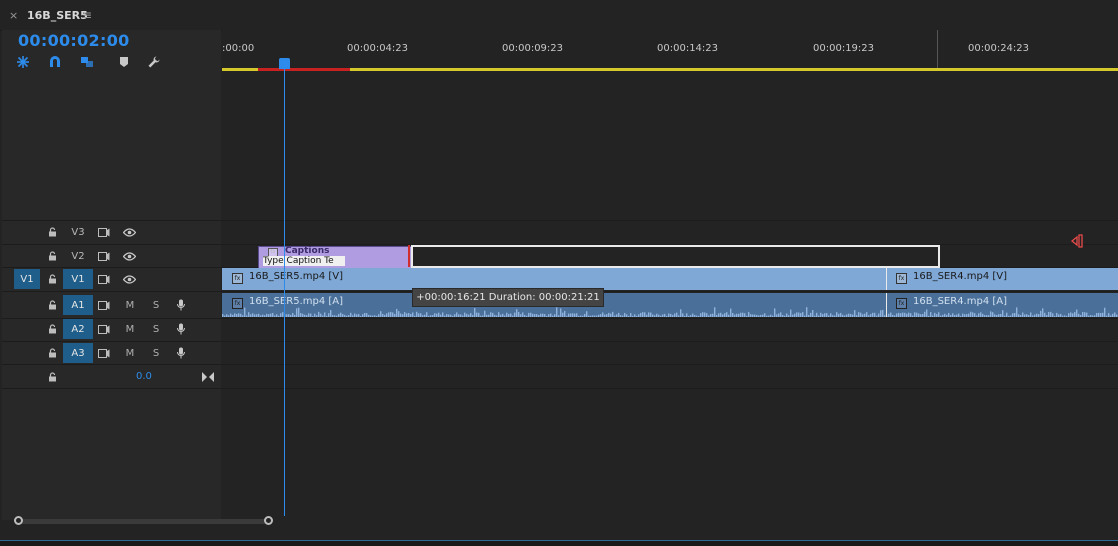 The height and width of the screenshot is (546, 1118). What do you see at coordinates (18, 520) in the screenshot?
I see `zoom-scrollbar-left-handle` at bounding box center [18, 520].